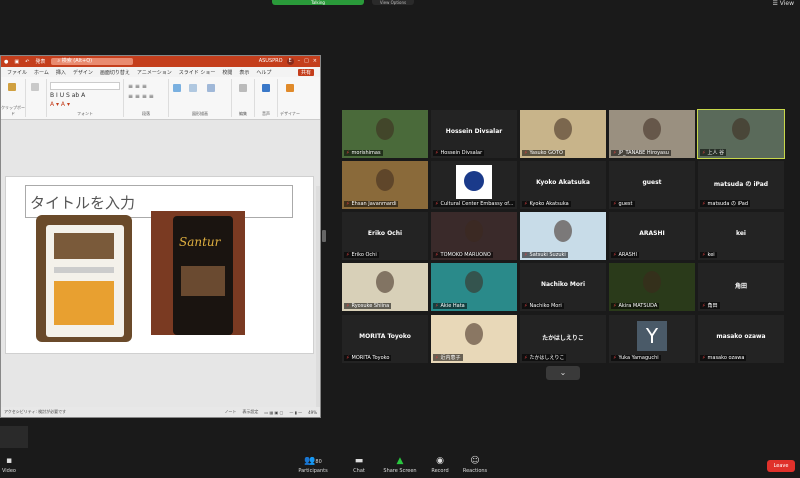 This screenshot has width=800, height=478. I want to click on view-options: View Options, so click(393, 2).